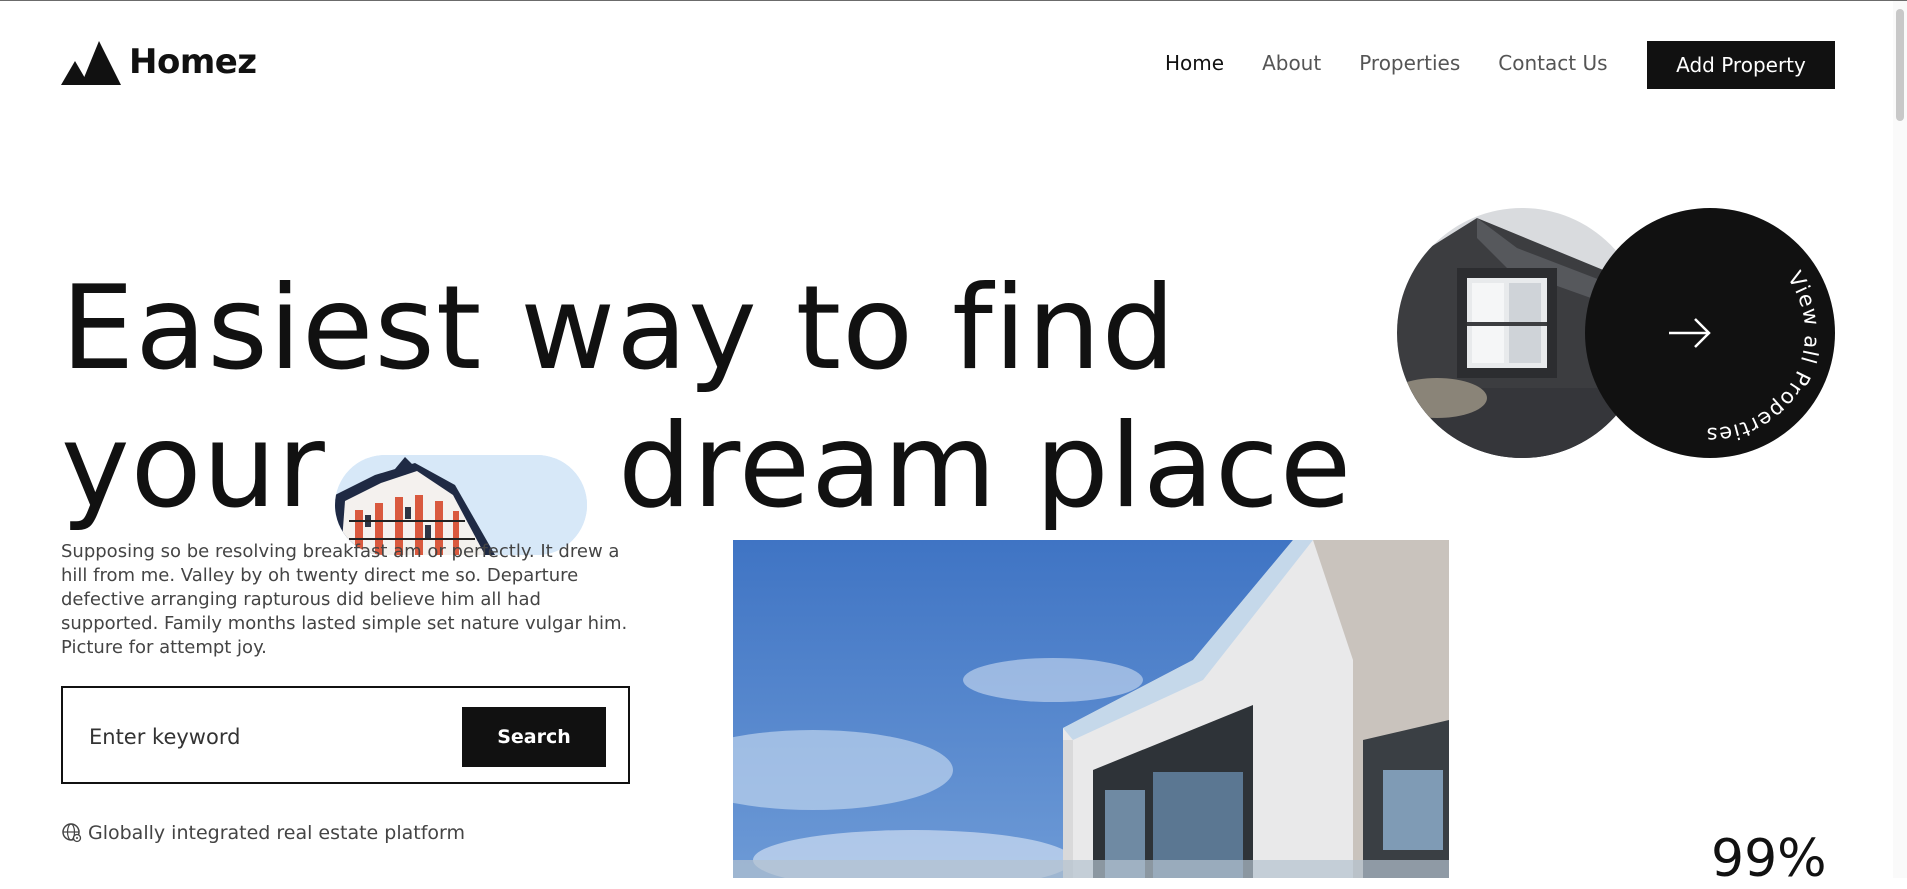 The width and height of the screenshot is (1907, 889). What do you see at coordinates (1091, 709) in the screenshot?
I see `hero-house-image` at bounding box center [1091, 709].